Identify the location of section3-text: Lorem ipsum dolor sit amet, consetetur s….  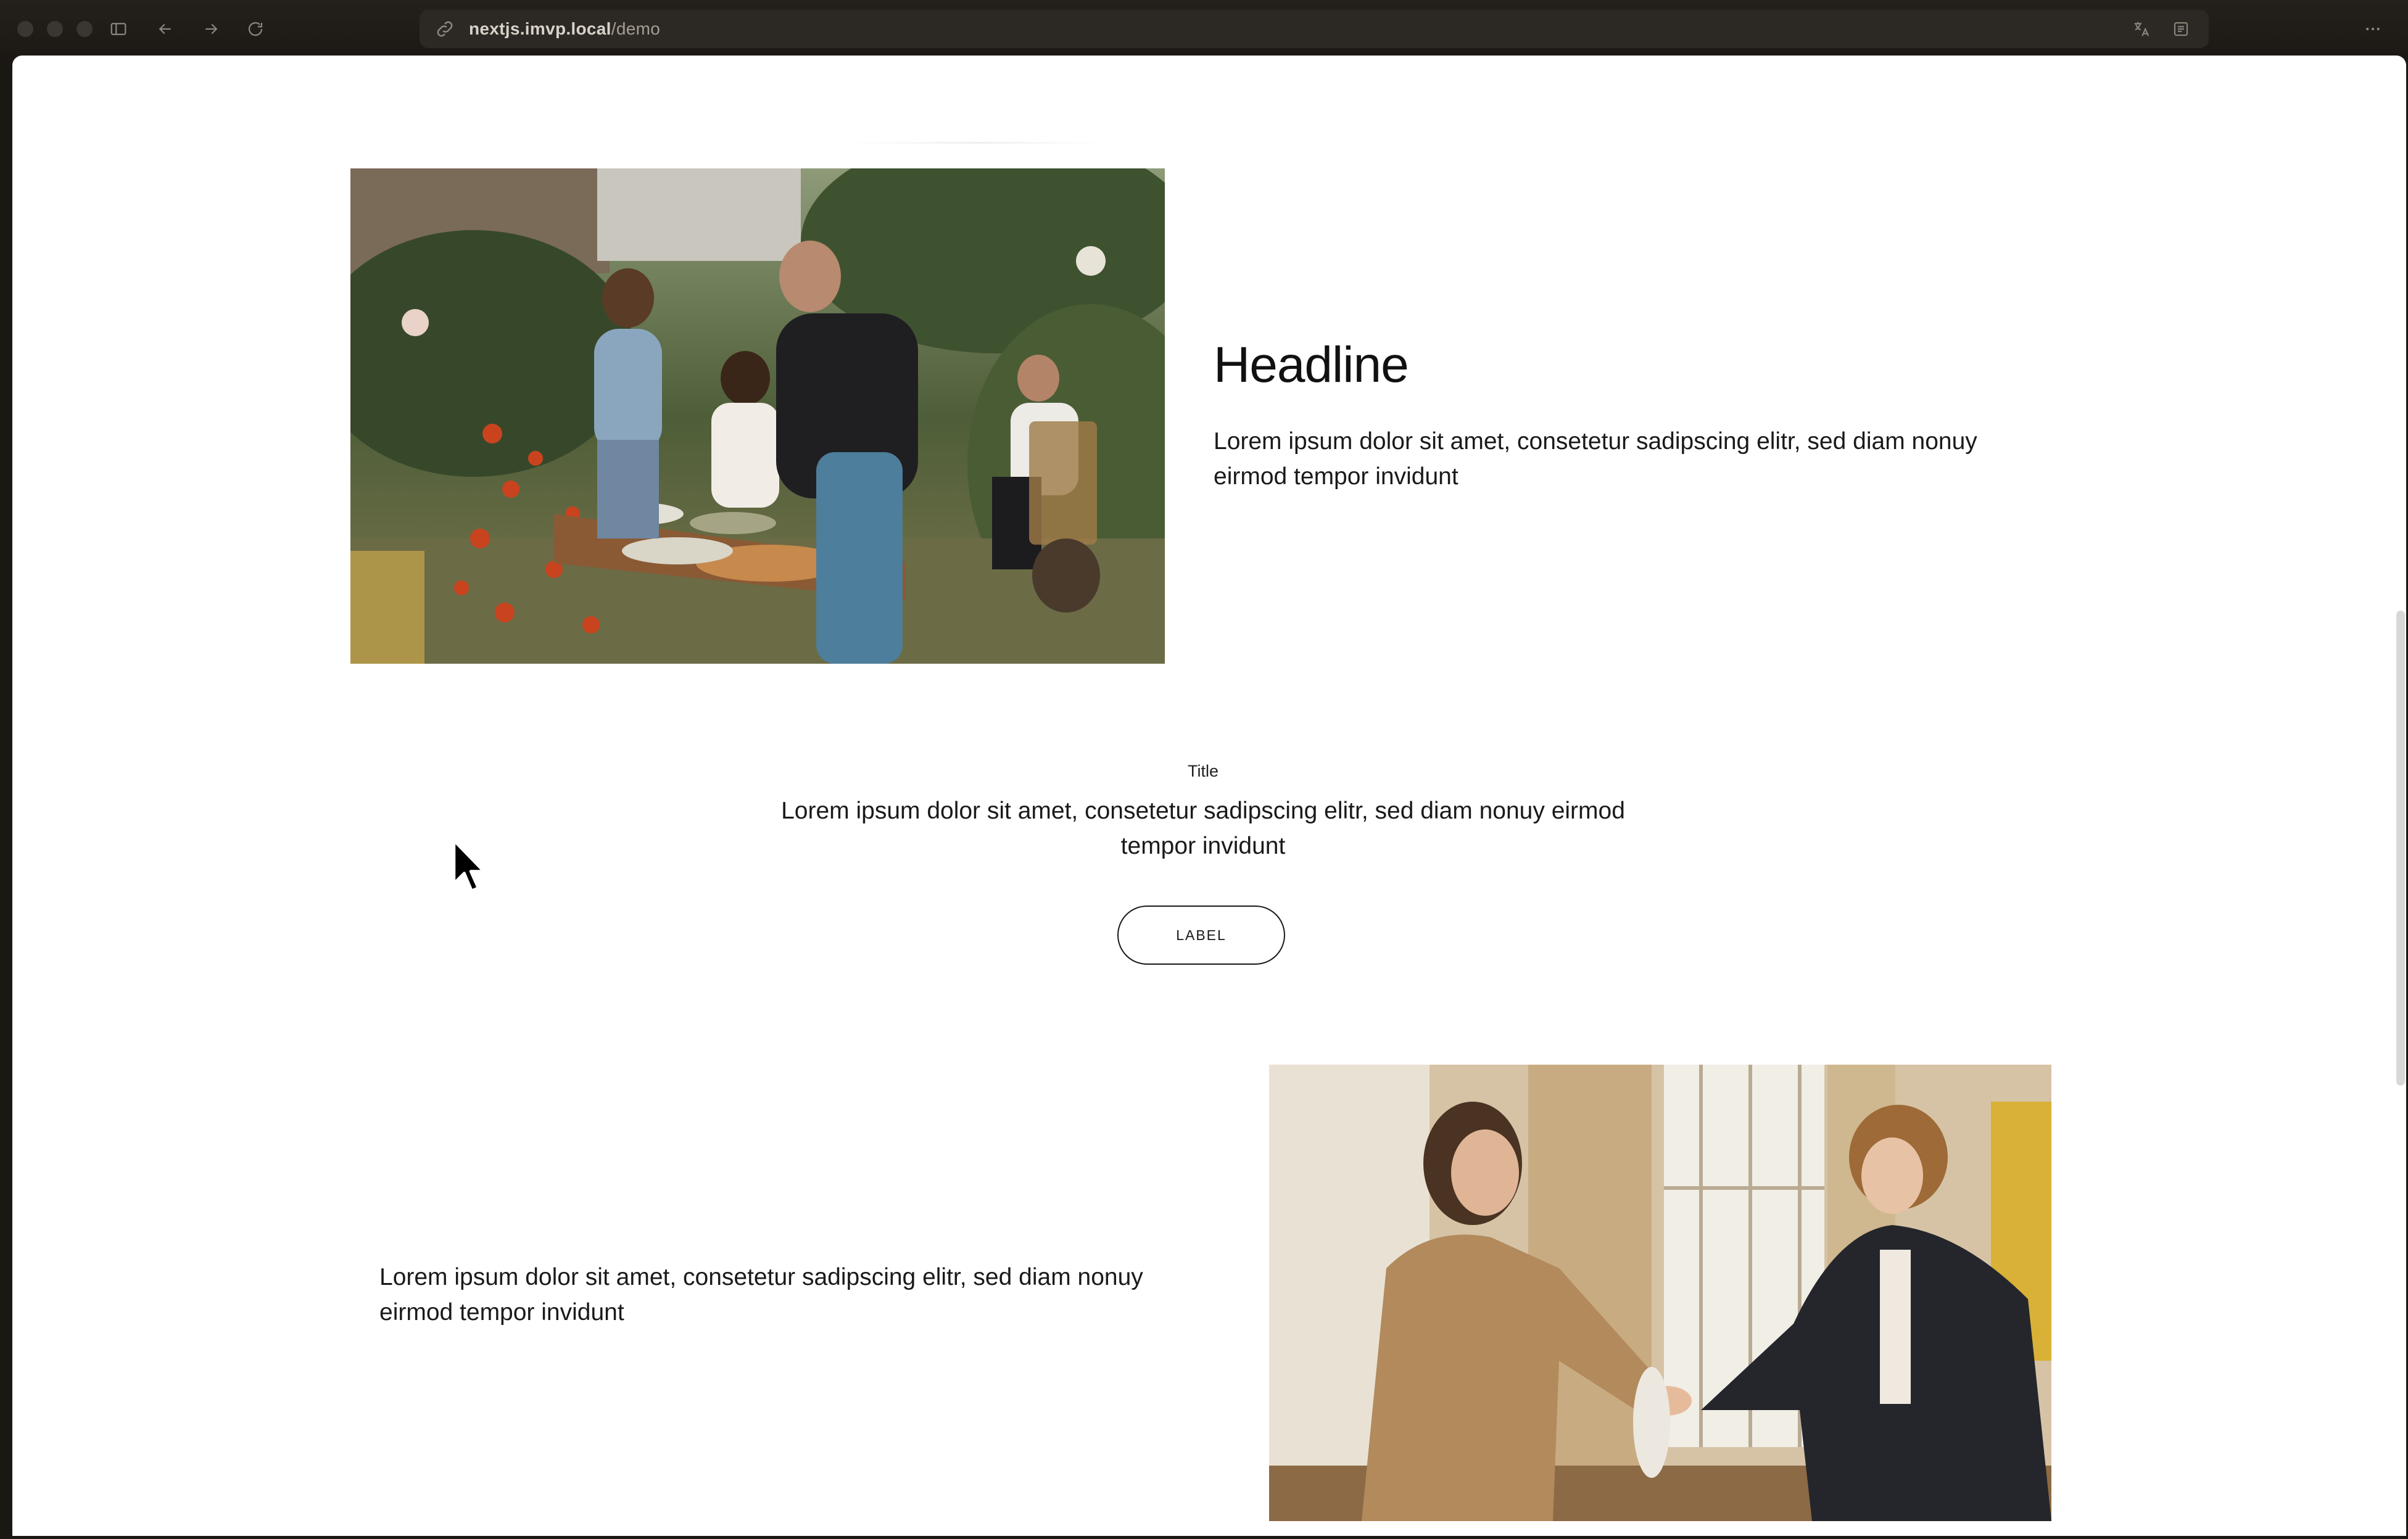
(761, 1295).